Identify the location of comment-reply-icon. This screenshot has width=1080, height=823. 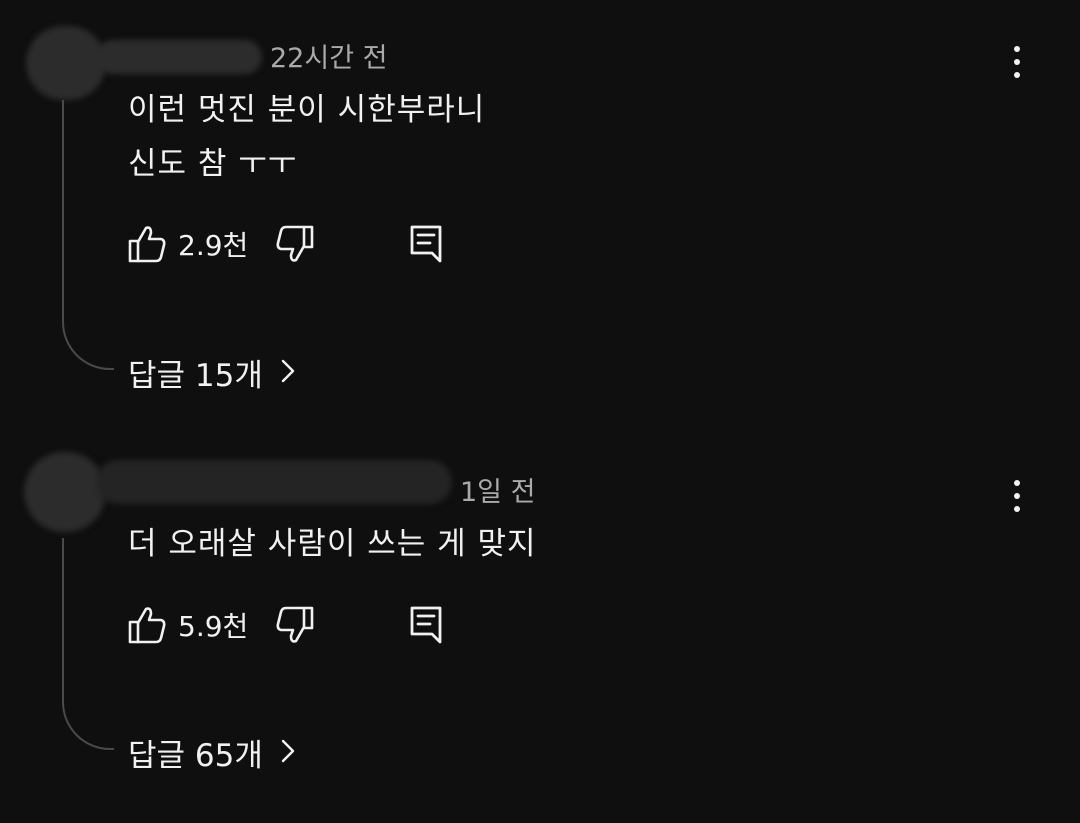
(426, 625).